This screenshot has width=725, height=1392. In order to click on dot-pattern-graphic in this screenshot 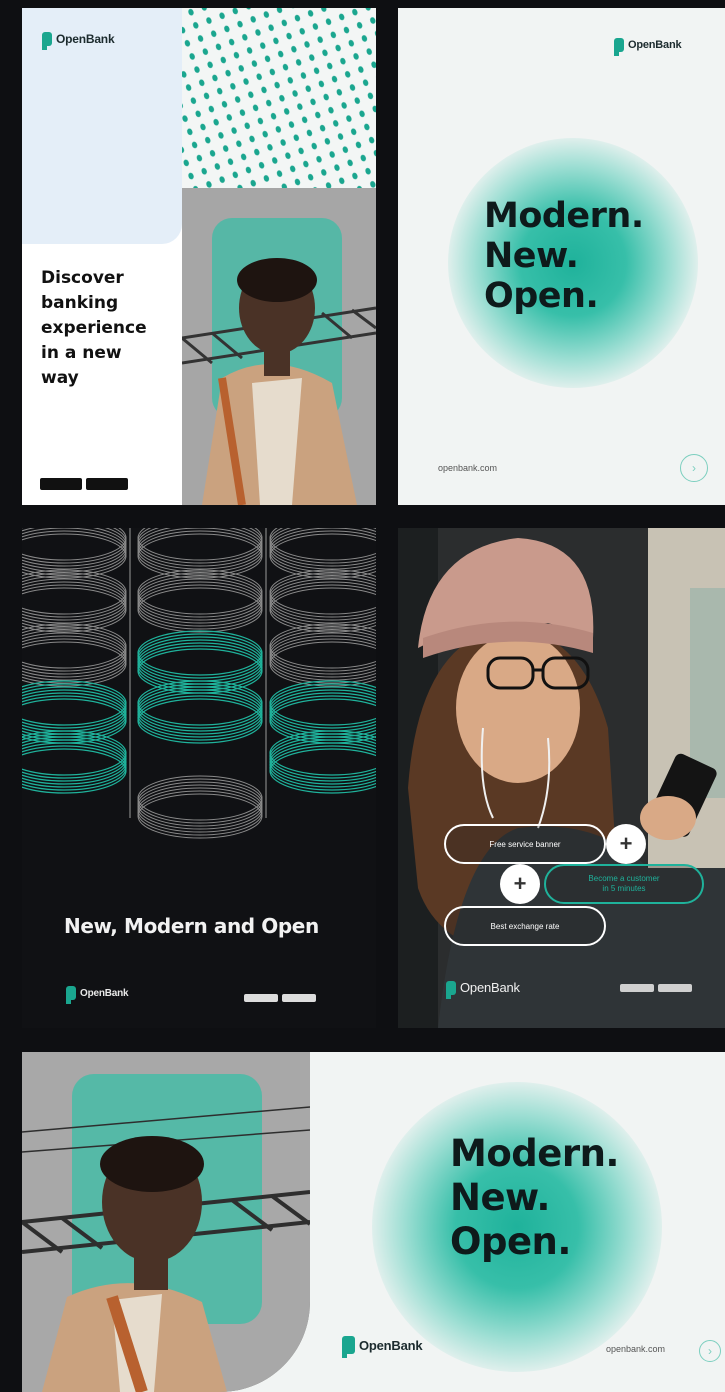, I will do `click(279, 98)`.